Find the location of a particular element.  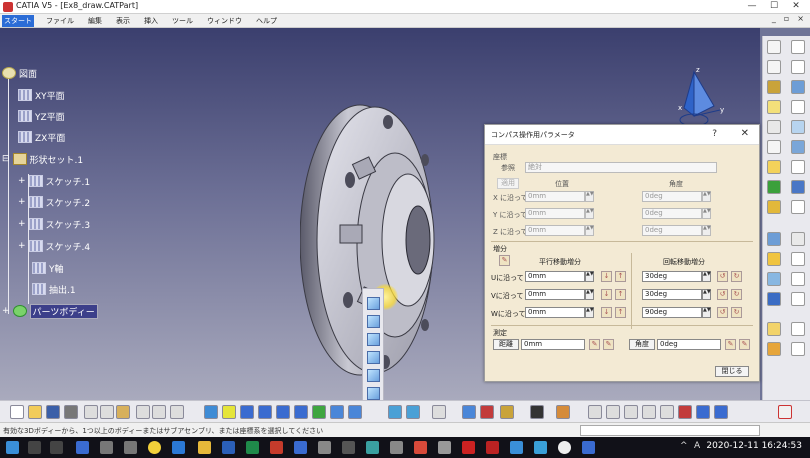

tool-sketch-icon is located at coordinates (774, 47).